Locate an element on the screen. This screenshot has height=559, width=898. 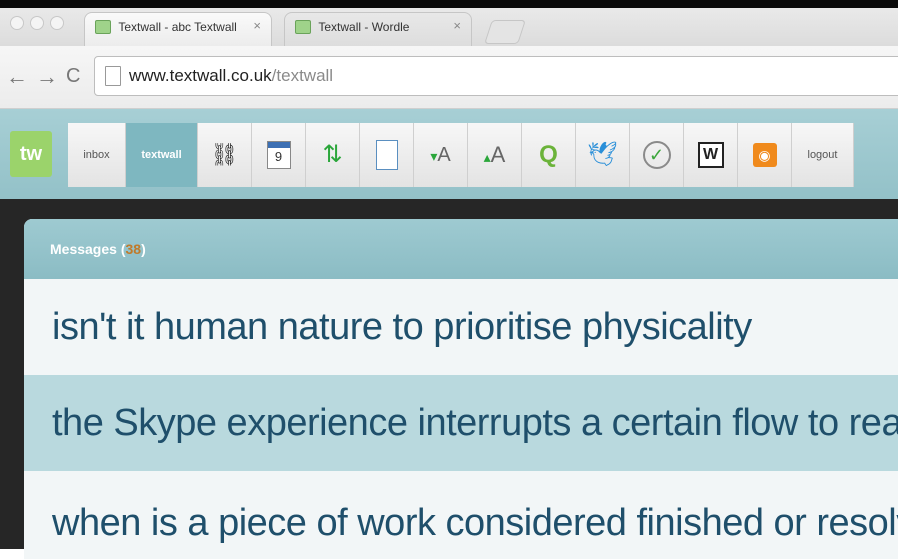
calendar-icon: 9 is located at coordinates (278, 155).